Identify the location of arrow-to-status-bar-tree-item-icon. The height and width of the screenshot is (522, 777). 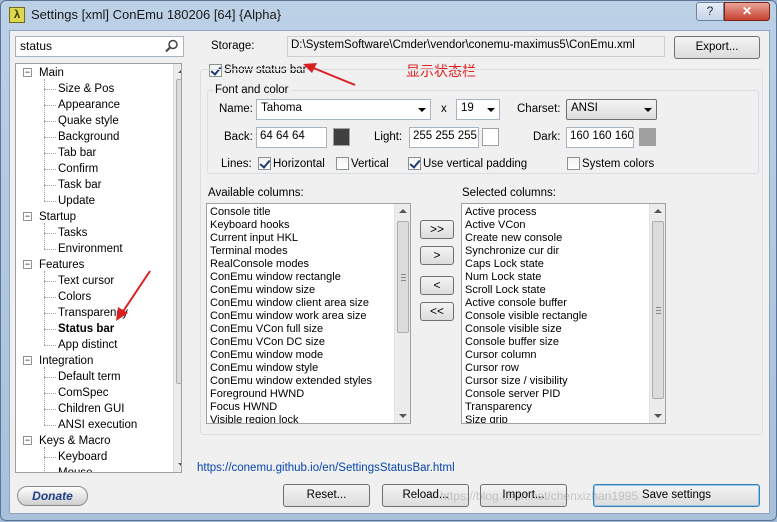
(133, 295).